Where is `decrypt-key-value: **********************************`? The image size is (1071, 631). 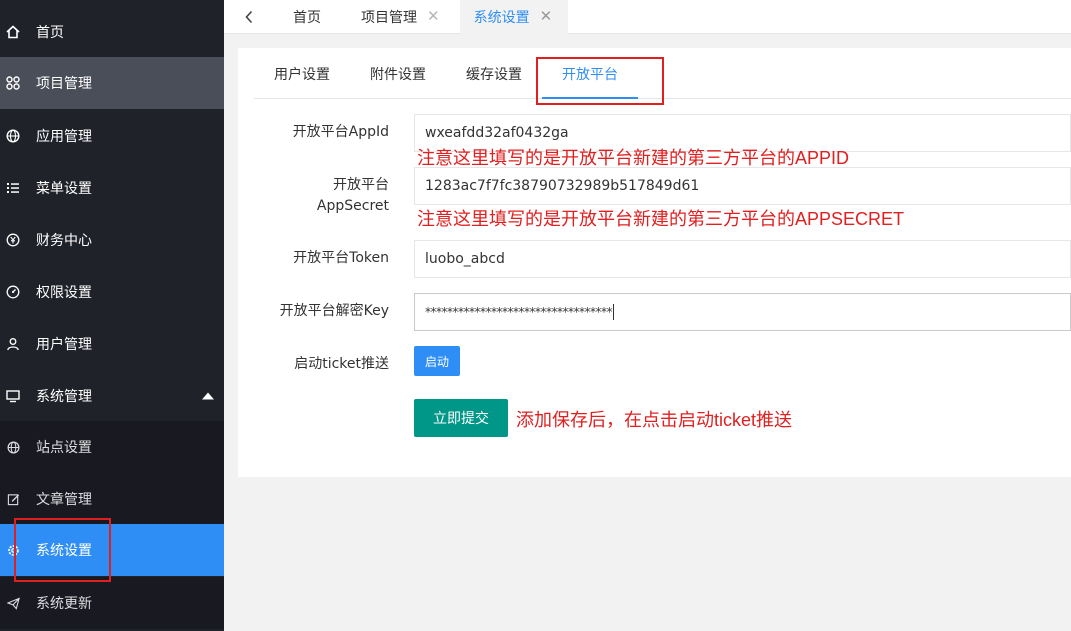 decrypt-key-value: ********************************** is located at coordinates (519, 312).